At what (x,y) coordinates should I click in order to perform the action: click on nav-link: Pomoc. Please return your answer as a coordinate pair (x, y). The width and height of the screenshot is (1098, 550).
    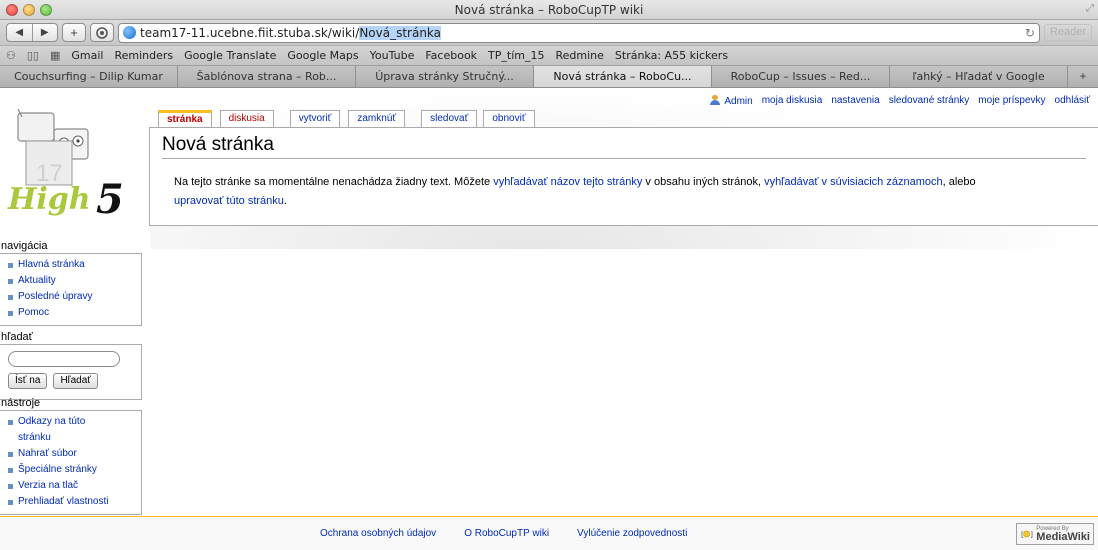
    Looking at the image, I should click on (33, 312).